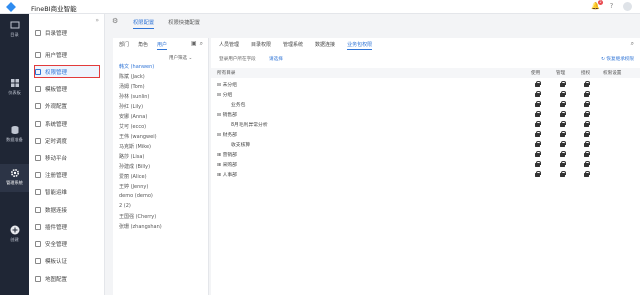 This screenshot has width=640, height=295. Describe the element at coordinates (131, 106) in the screenshot. I see `list-item: 孙红 (Lily)` at that location.